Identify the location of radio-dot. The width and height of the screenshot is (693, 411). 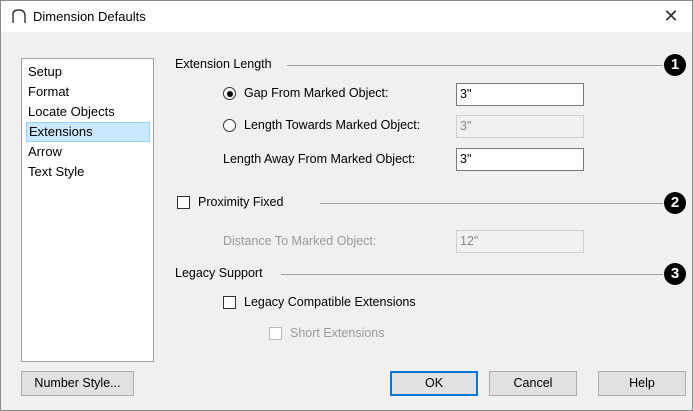
(229, 93).